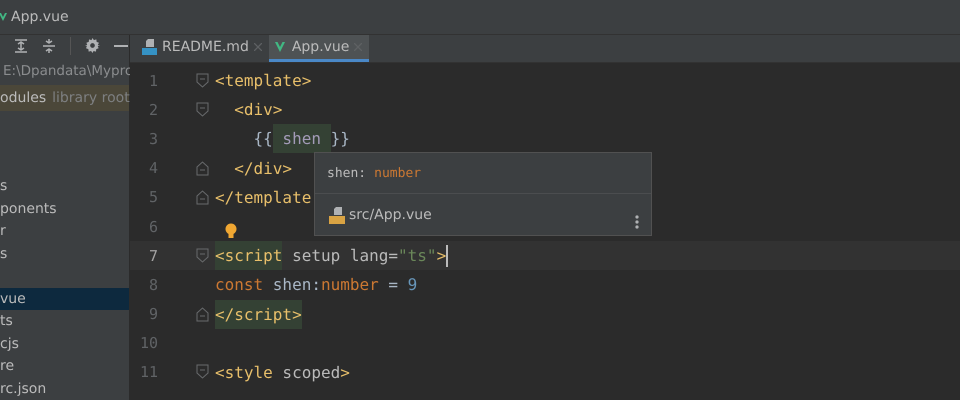 This screenshot has width=960, height=400. I want to click on code-token: setup lang=, so click(344, 256).